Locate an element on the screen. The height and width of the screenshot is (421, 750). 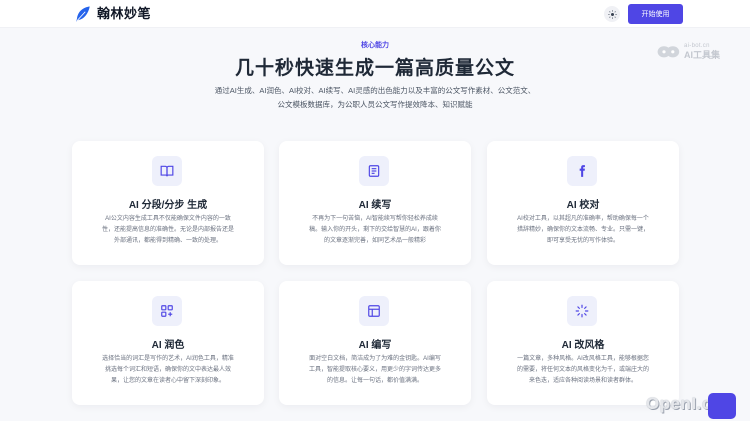
feature-title: AI 续写 is located at coordinates (375, 205).